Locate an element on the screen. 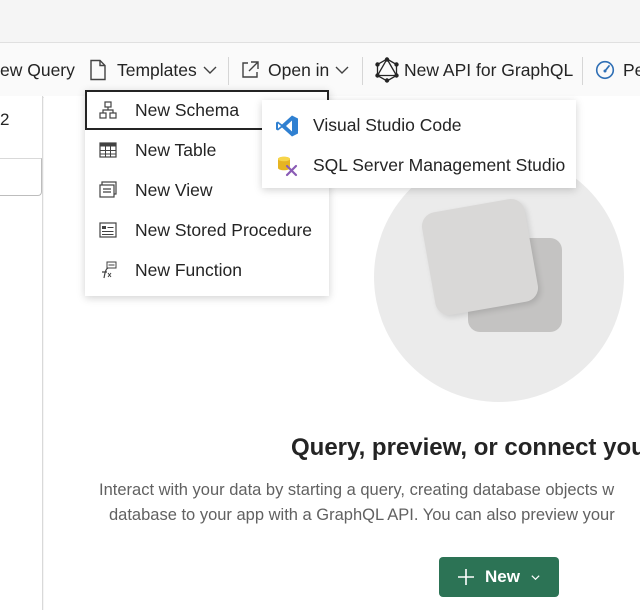 This screenshot has width=640, height=610. open-external-icon is located at coordinates (250, 69).